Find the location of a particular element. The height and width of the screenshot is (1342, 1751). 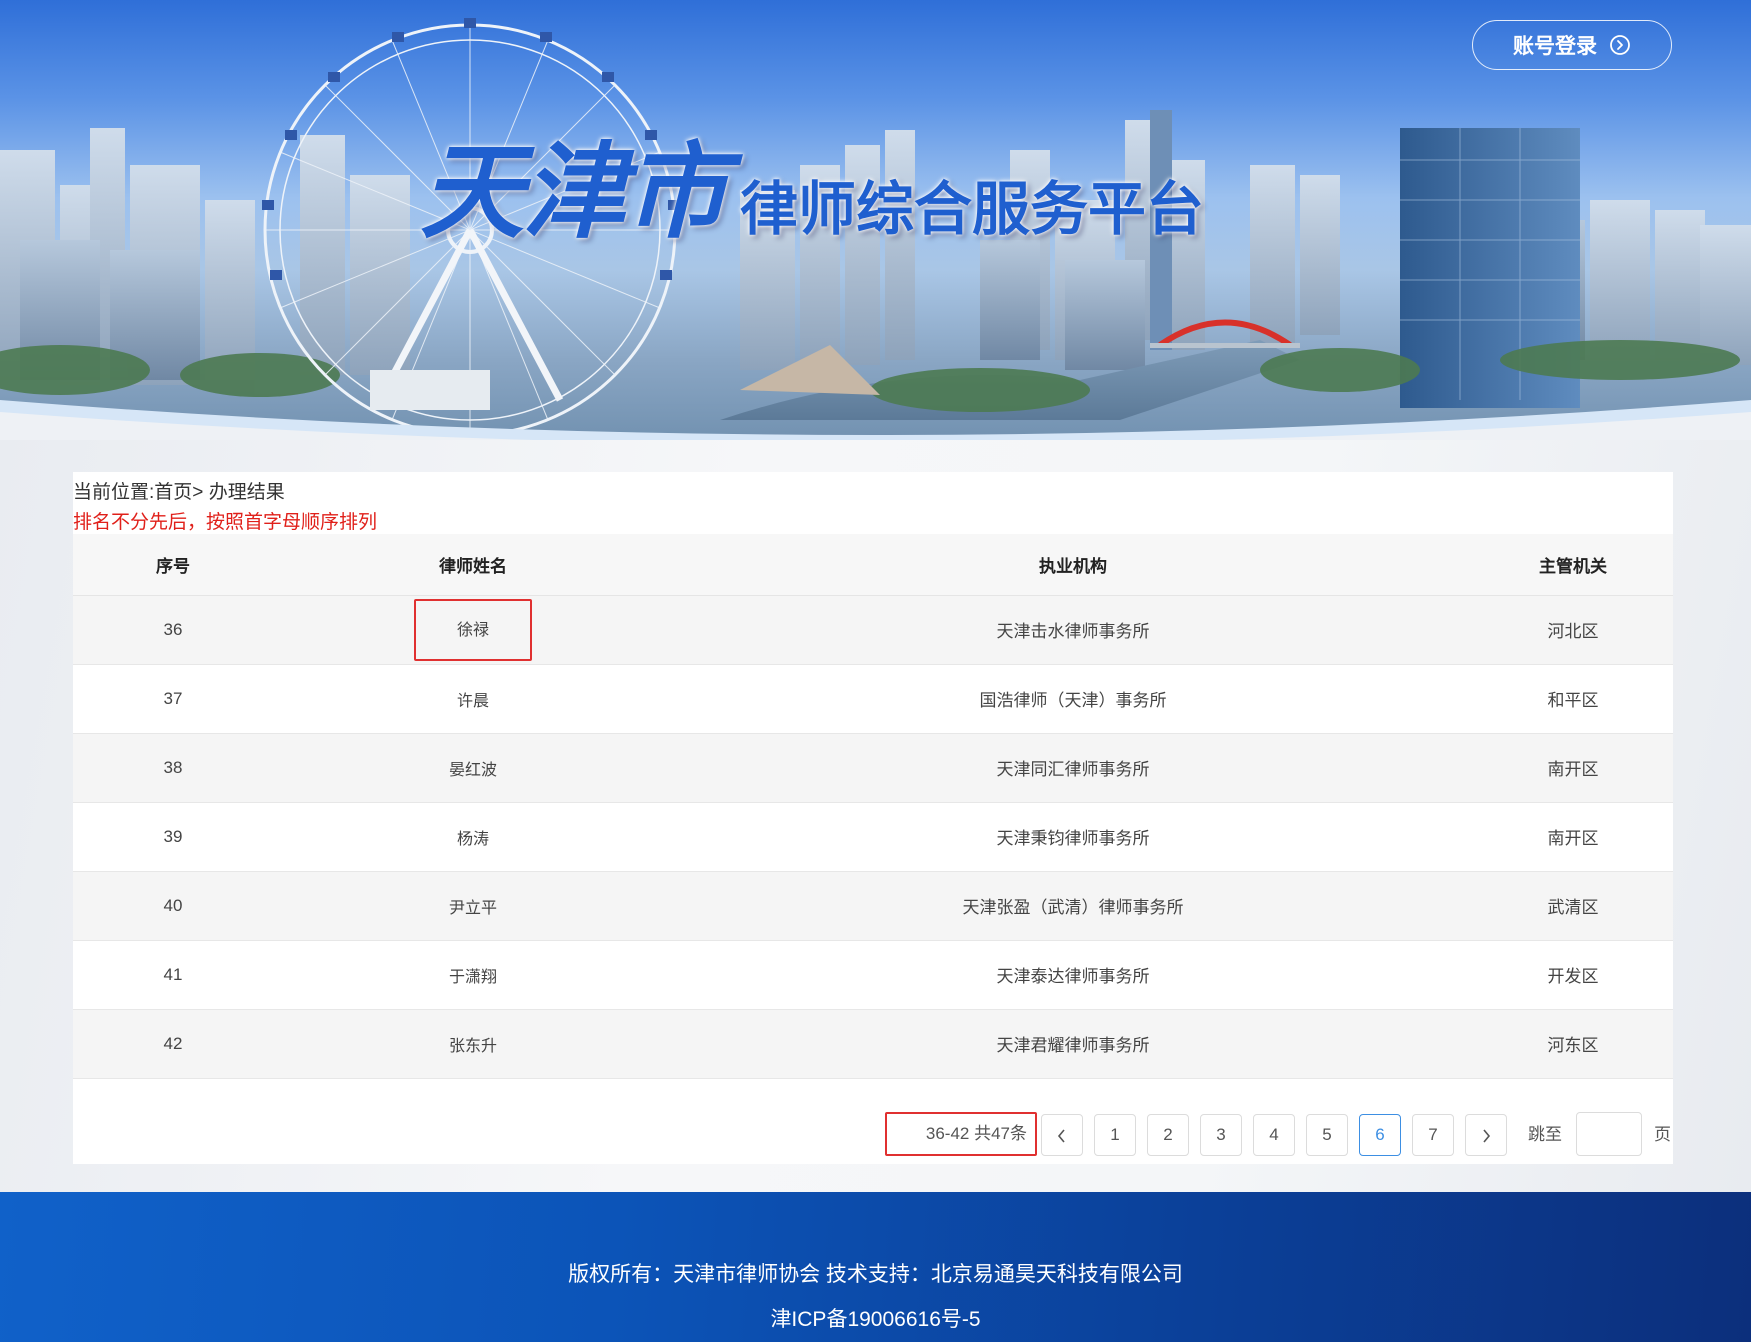

page-button-3: 3 is located at coordinates (1221, 1135).